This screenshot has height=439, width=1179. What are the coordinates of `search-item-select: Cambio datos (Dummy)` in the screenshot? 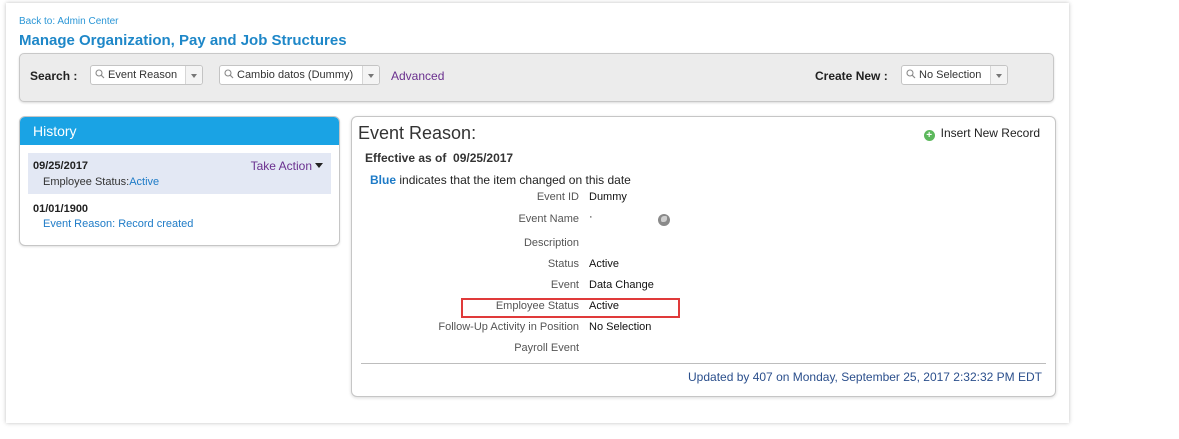 It's located at (299, 75).